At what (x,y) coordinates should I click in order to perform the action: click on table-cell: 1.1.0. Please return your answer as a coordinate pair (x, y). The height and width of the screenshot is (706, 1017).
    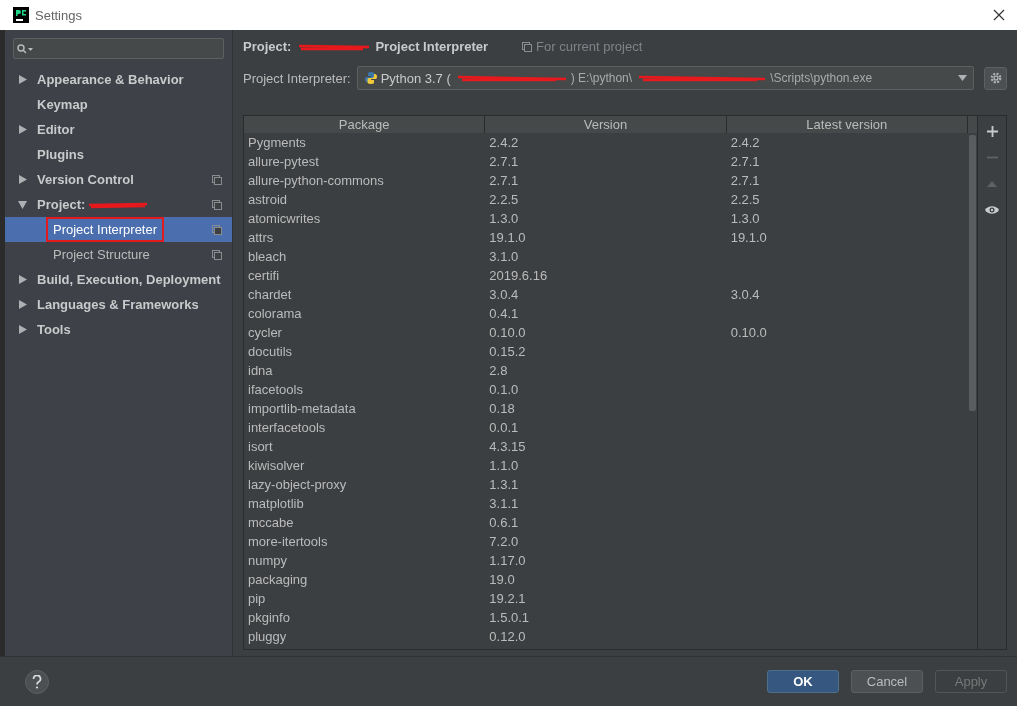
    Looking at the image, I should click on (504, 465).